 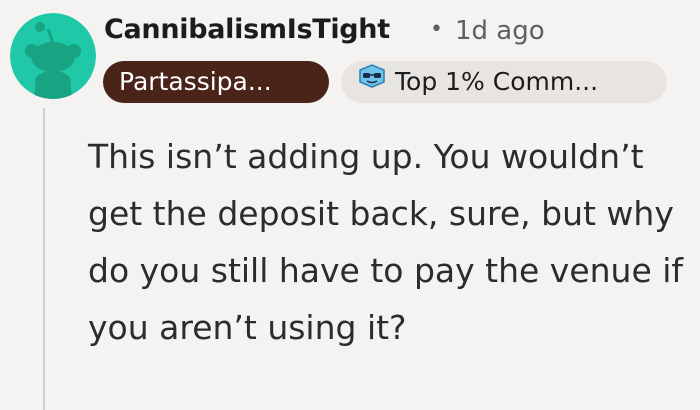 What do you see at coordinates (247, 29) in the screenshot?
I see `username: CannibalismIsTight` at bounding box center [247, 29].